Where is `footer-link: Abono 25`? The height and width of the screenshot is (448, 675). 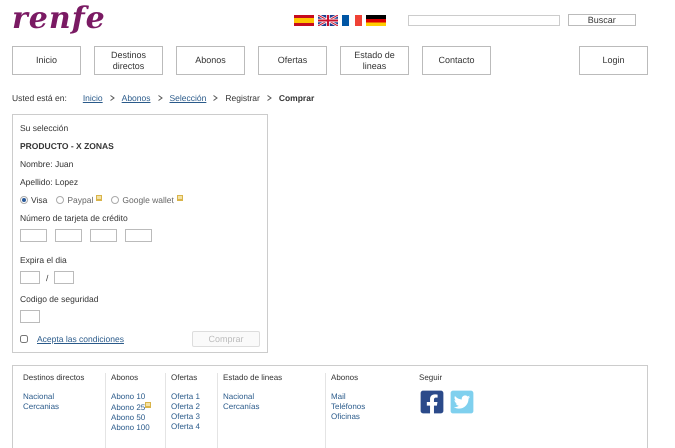 footer-link: Abono 25 is located at coordinates (128, 407).